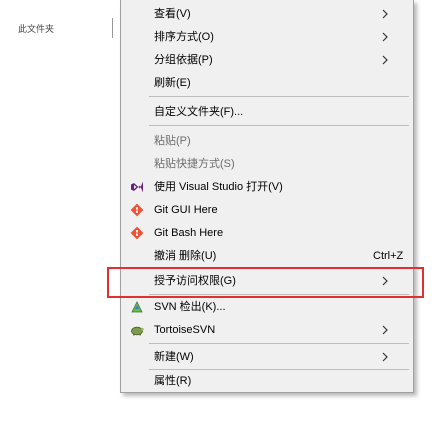  What do you see at coordinates (137, 307) in the screenshot?
I see `svn-checkout-icon` at bounding box center [137, 307].